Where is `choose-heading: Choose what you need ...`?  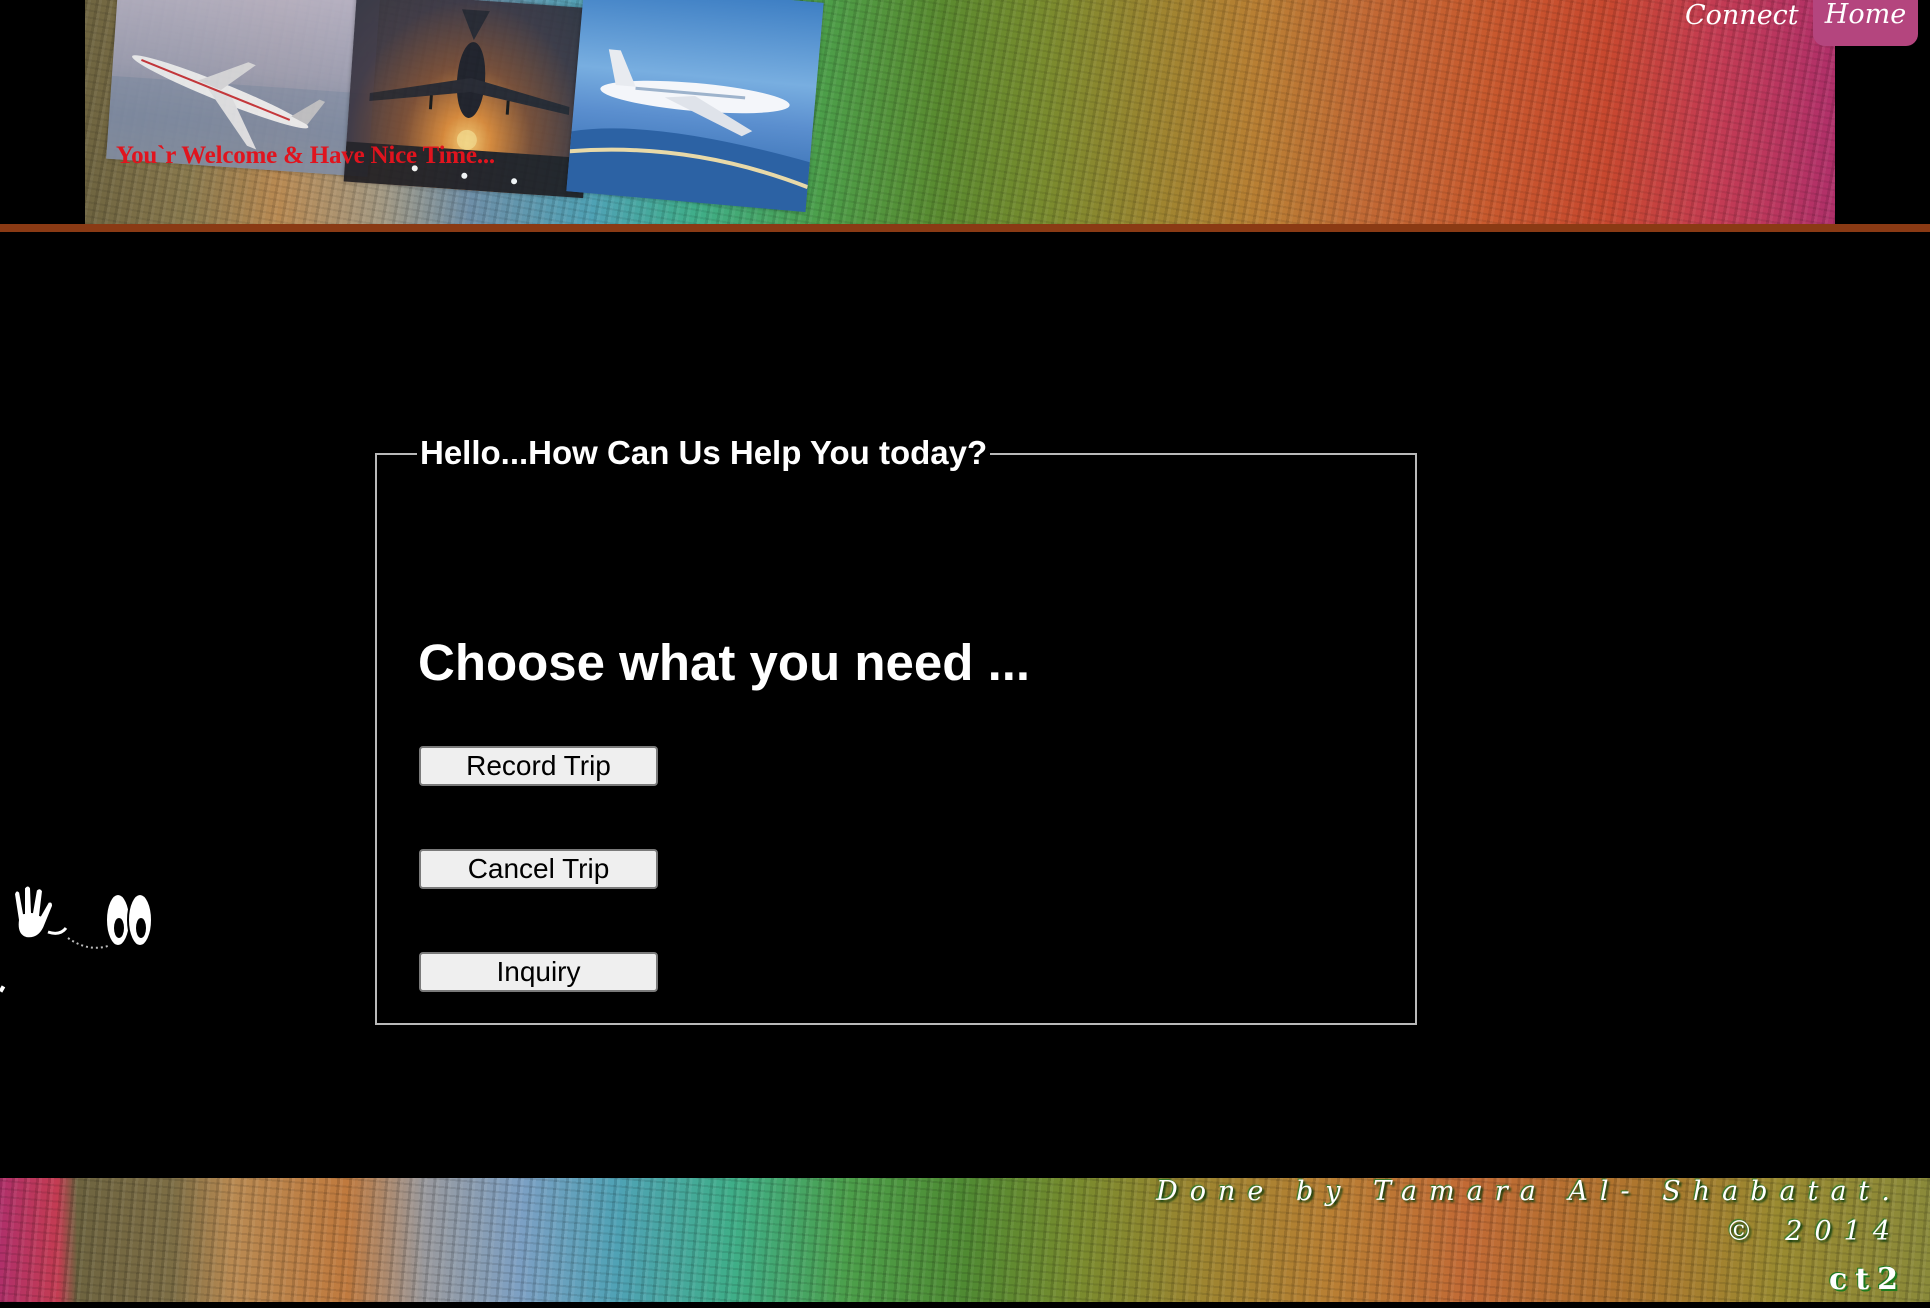
choose-heading: Choose what you need ... is located at coordinates (724, 662).